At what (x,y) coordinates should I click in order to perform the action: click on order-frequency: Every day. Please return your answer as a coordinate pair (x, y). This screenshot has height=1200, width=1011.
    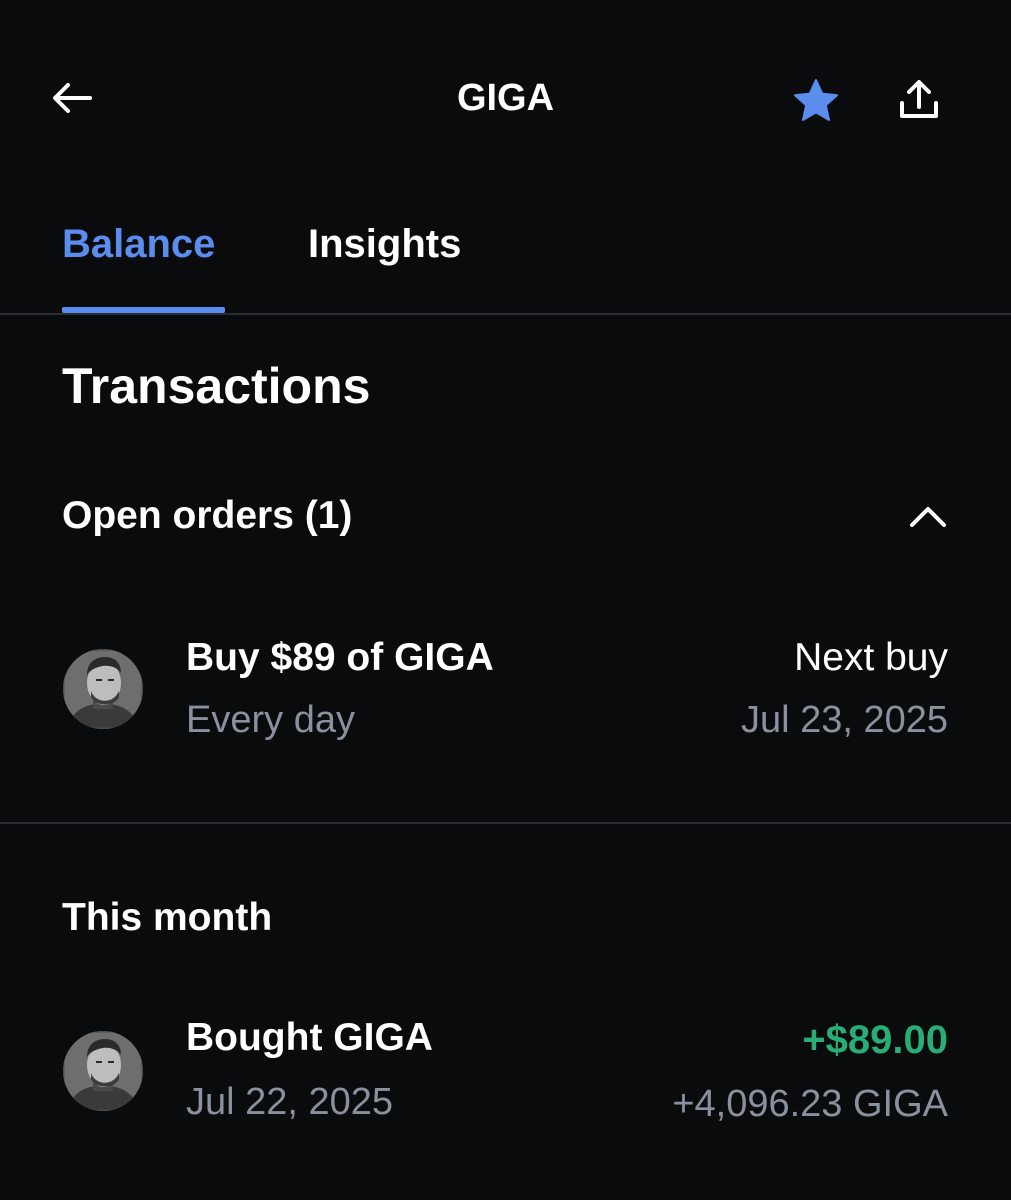
    Looking at the image, I should click on (270, 720).